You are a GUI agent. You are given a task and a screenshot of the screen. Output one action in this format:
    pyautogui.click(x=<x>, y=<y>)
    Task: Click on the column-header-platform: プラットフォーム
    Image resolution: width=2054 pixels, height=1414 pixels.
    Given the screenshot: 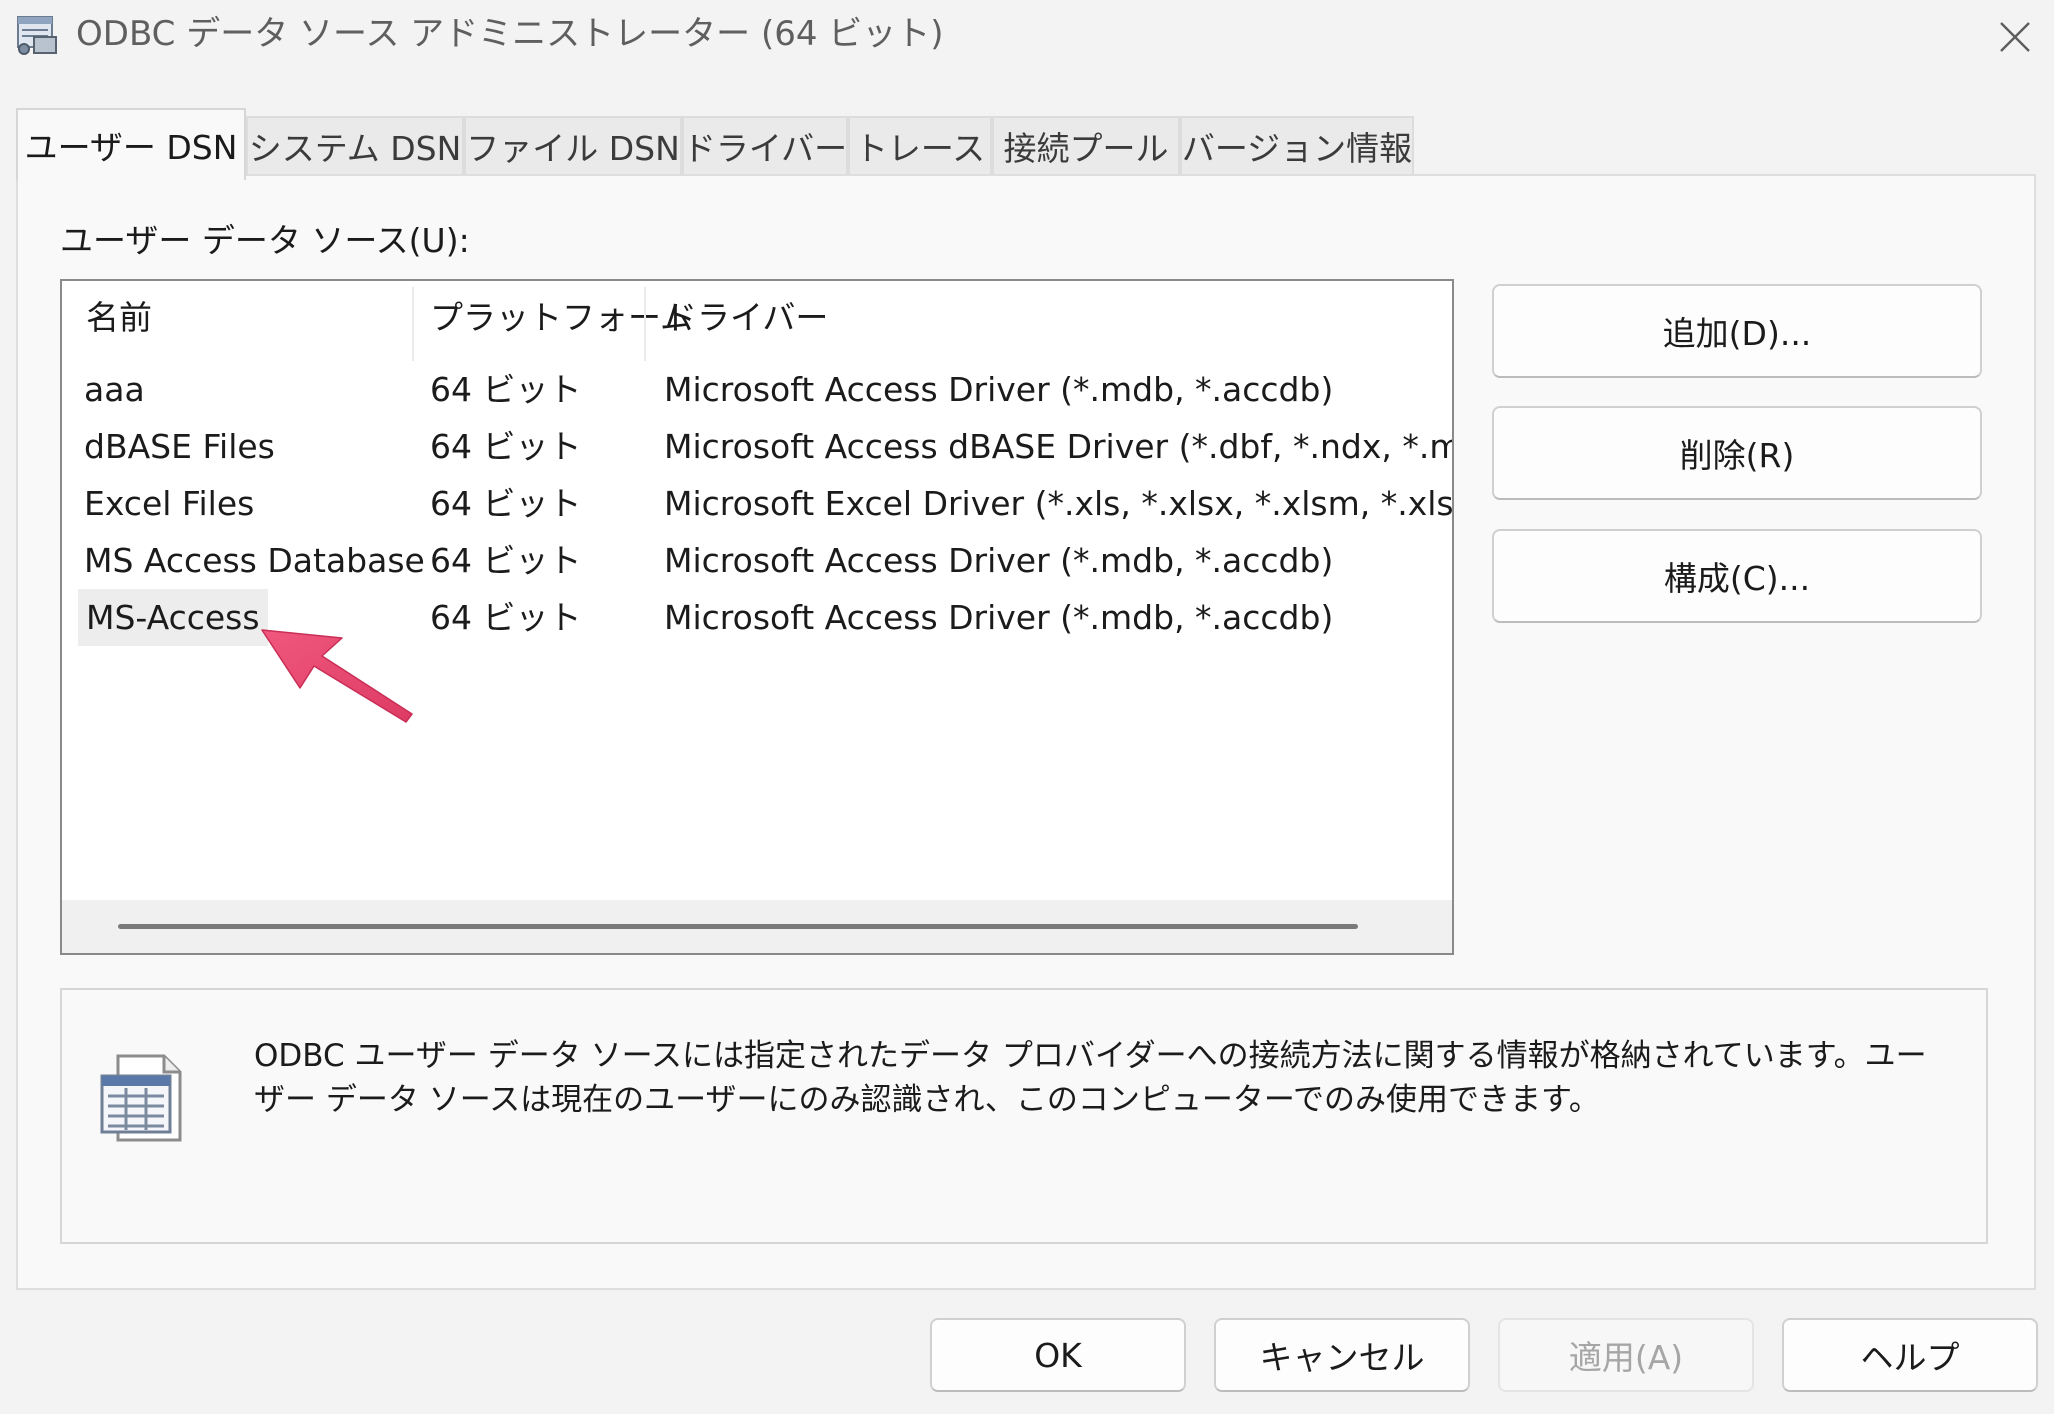 What is the action you would take?
    pyautogui.click(x=561, y=318)
    